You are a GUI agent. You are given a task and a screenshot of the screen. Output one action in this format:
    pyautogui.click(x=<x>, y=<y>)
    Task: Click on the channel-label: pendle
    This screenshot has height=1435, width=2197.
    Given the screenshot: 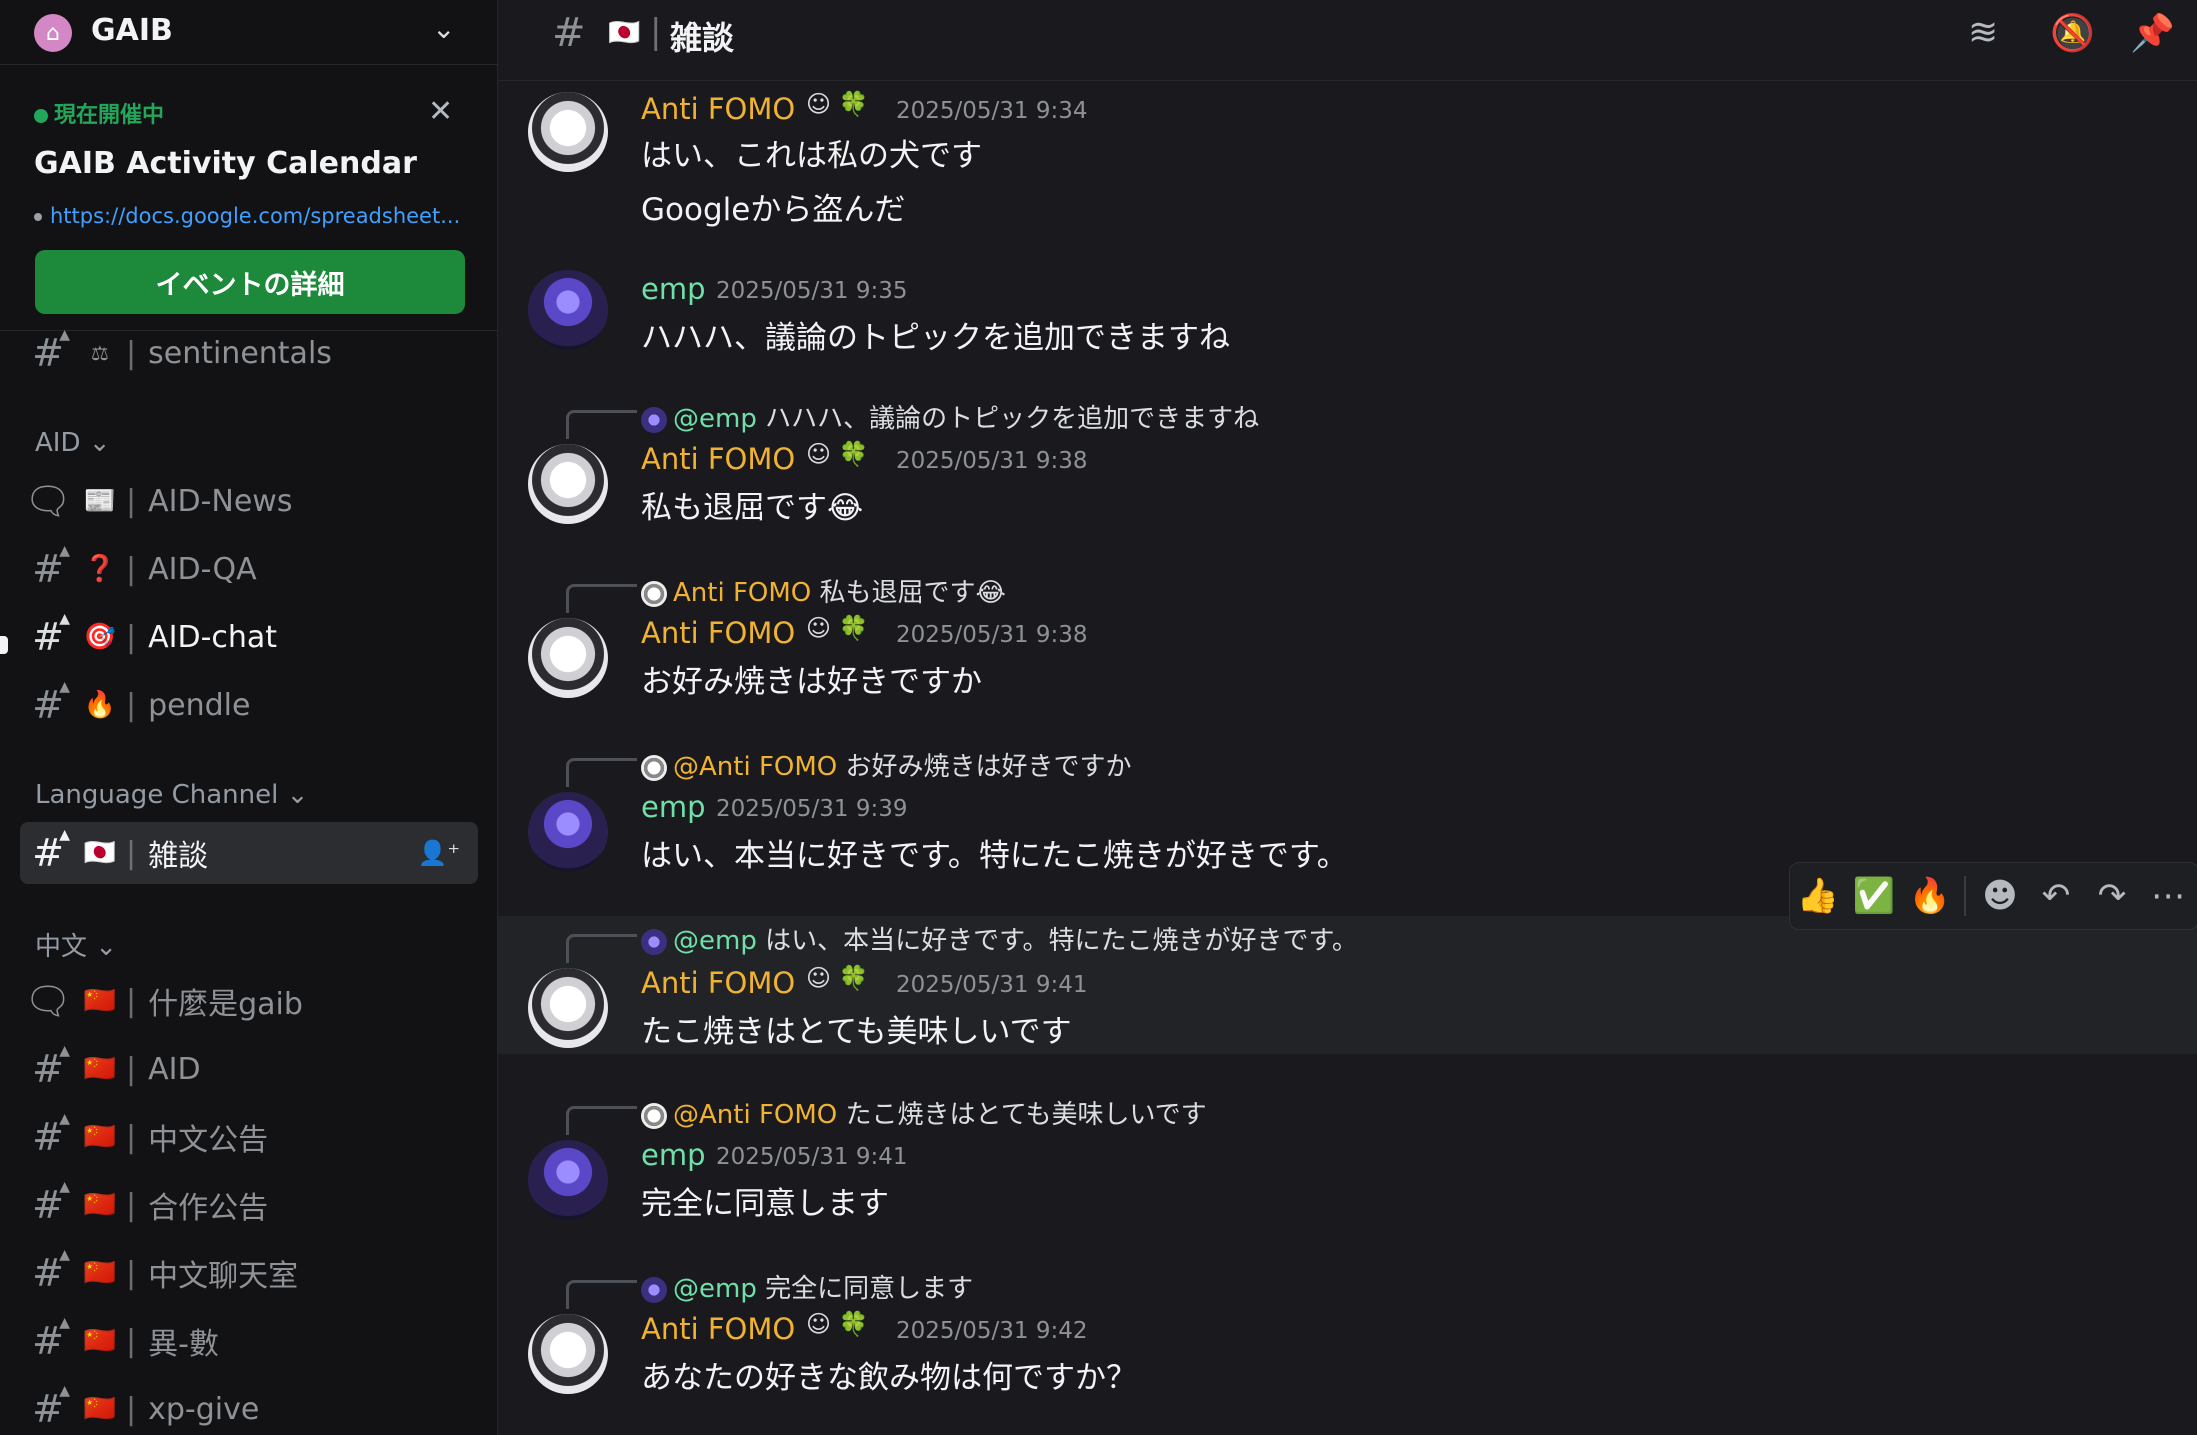 What is the action you would take?
    pyautogui.click(x=199, y=705)
    